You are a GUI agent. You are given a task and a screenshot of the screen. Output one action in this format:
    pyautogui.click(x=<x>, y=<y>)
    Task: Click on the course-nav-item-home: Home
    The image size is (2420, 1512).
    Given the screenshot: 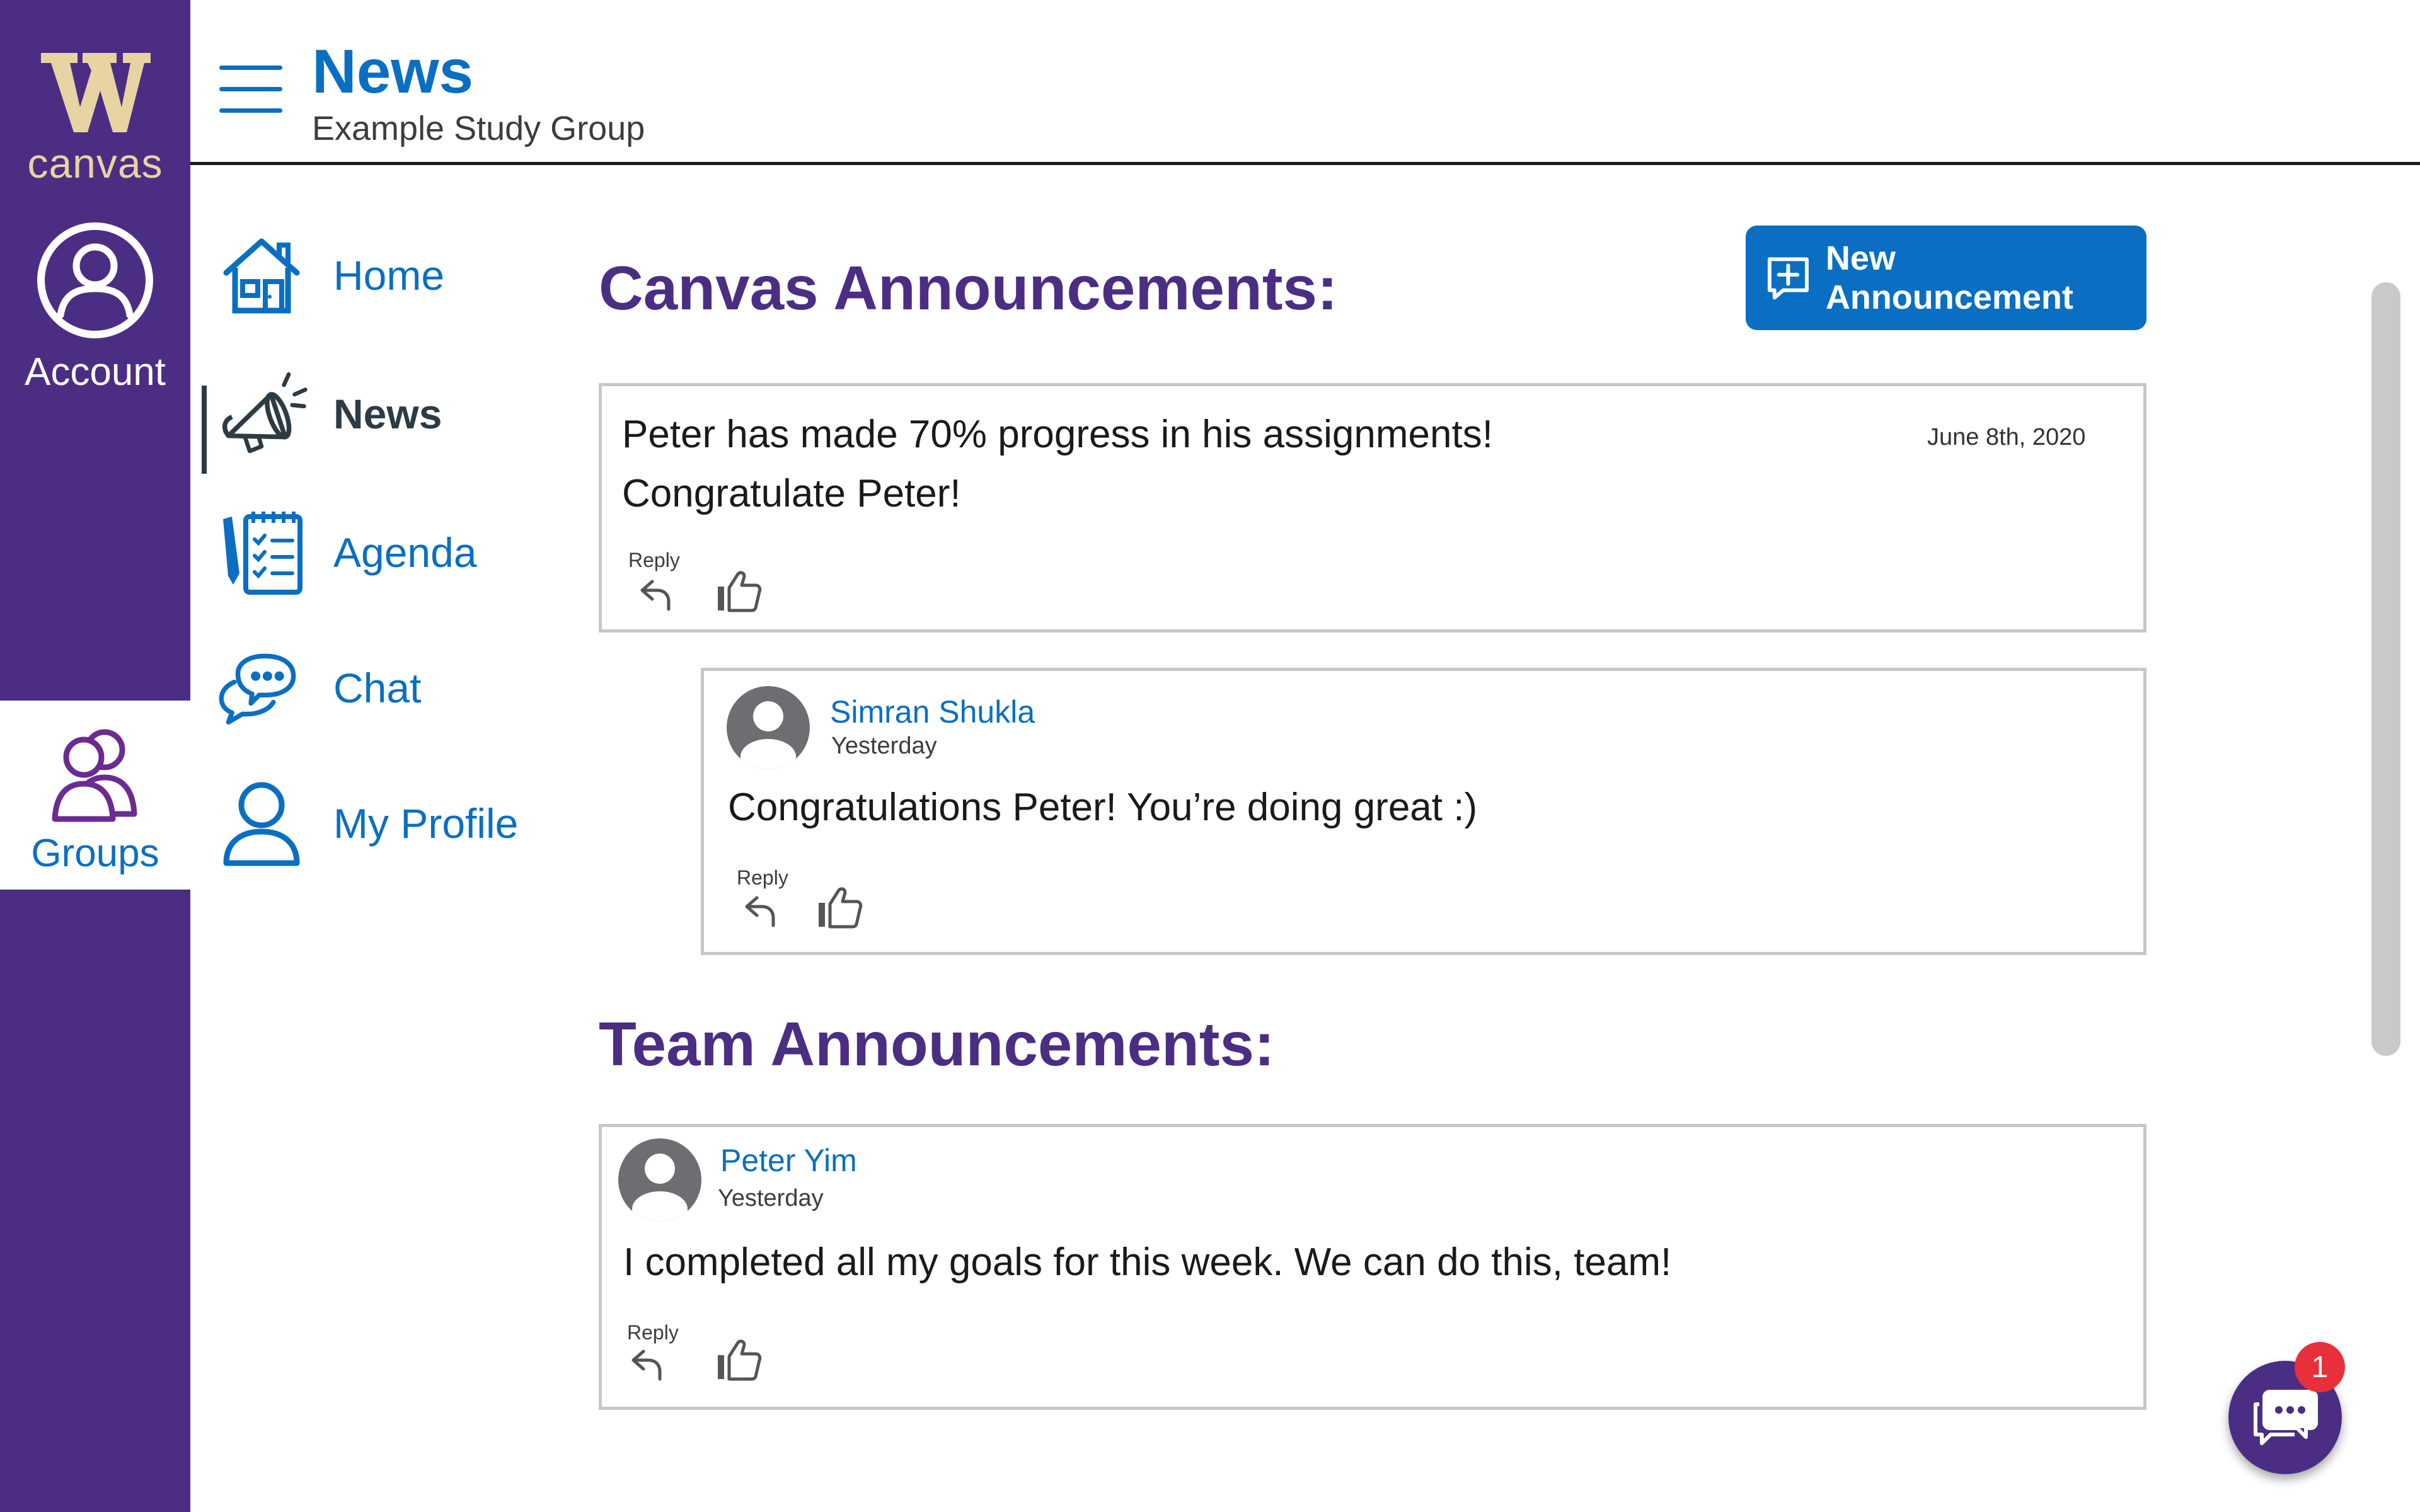 What is the action you would take?
    pyautogui.click(x=379, y=275)
    